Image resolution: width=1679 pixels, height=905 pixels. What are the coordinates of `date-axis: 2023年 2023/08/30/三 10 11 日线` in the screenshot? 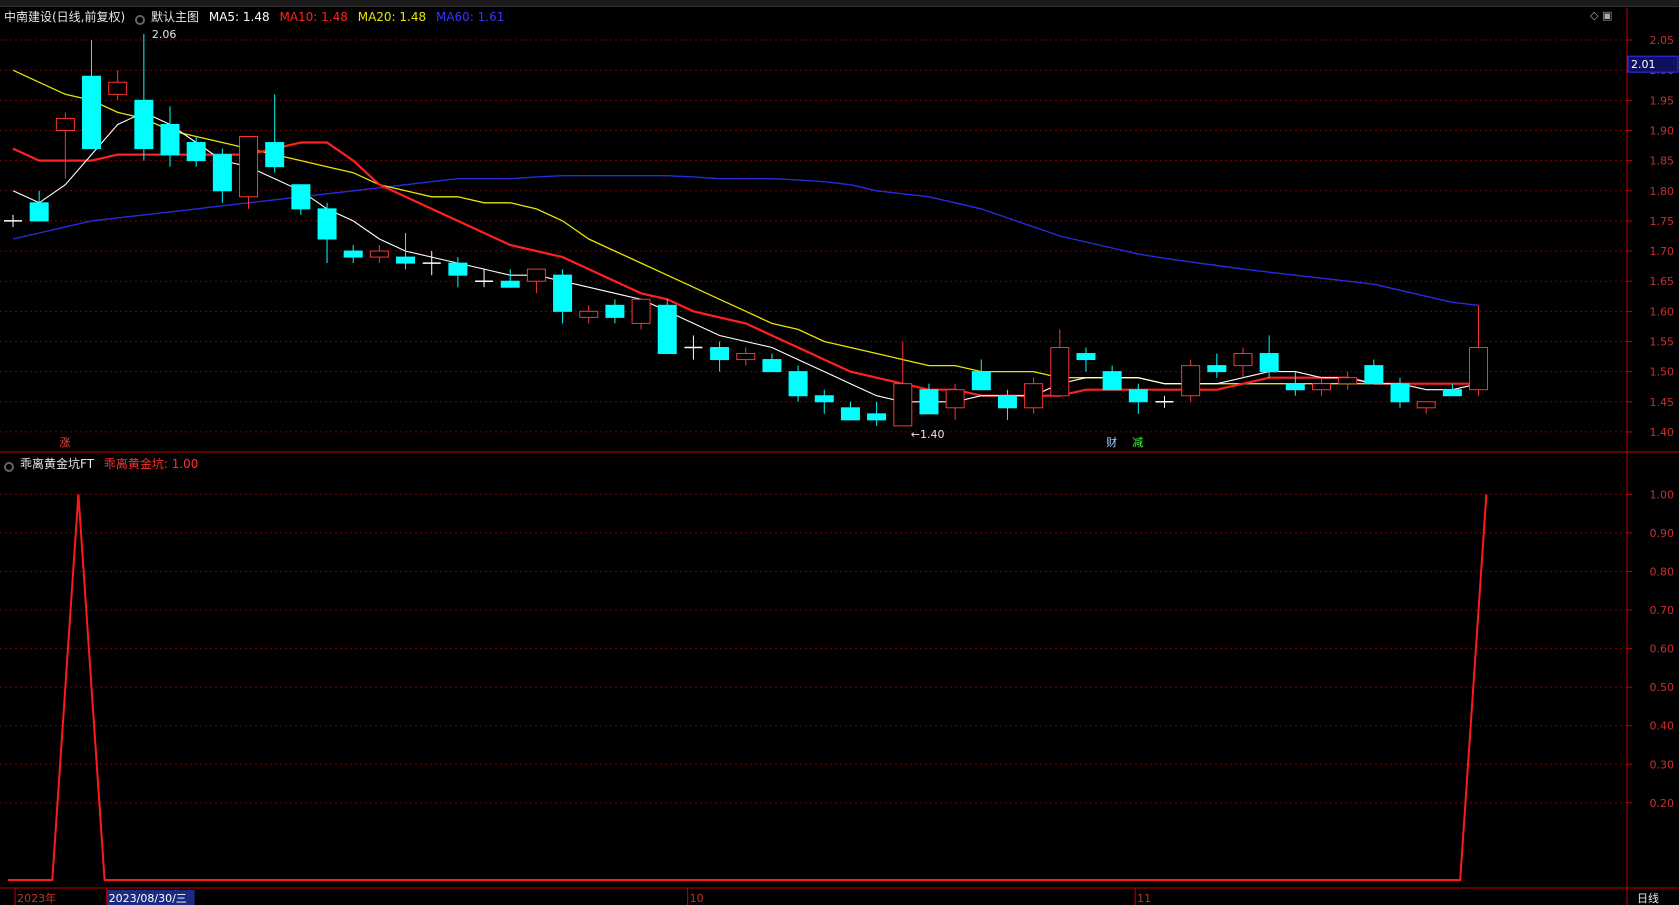 It's located at (836, 896).